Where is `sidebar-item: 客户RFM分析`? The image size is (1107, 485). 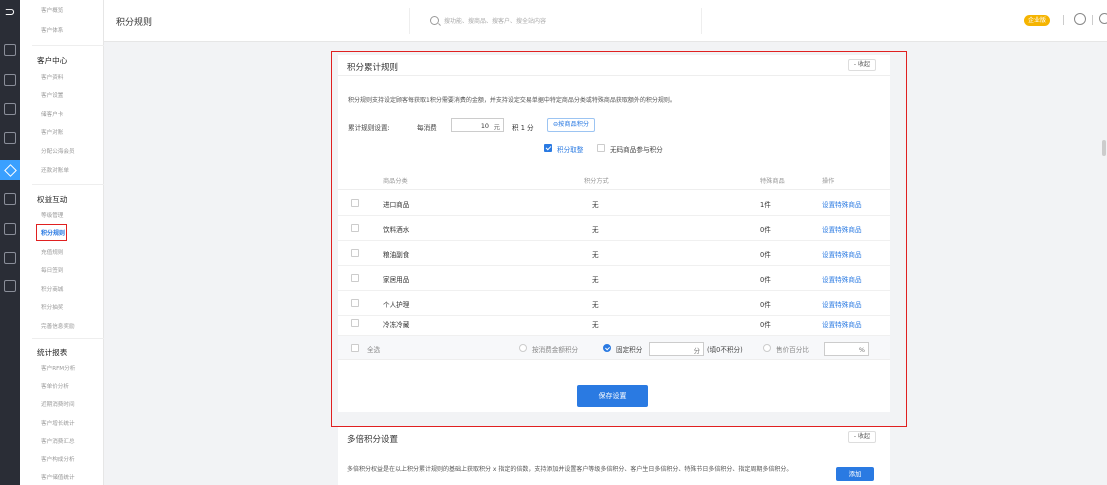 sidebar-item: 客户RFM分析 is located at coordinates (58, 368).